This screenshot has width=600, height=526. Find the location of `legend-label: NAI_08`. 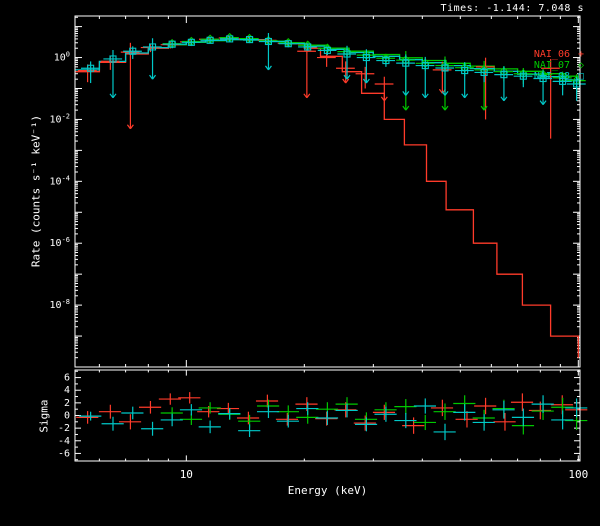

legend-label: NAI_08 is located at coordinates (551, 76).